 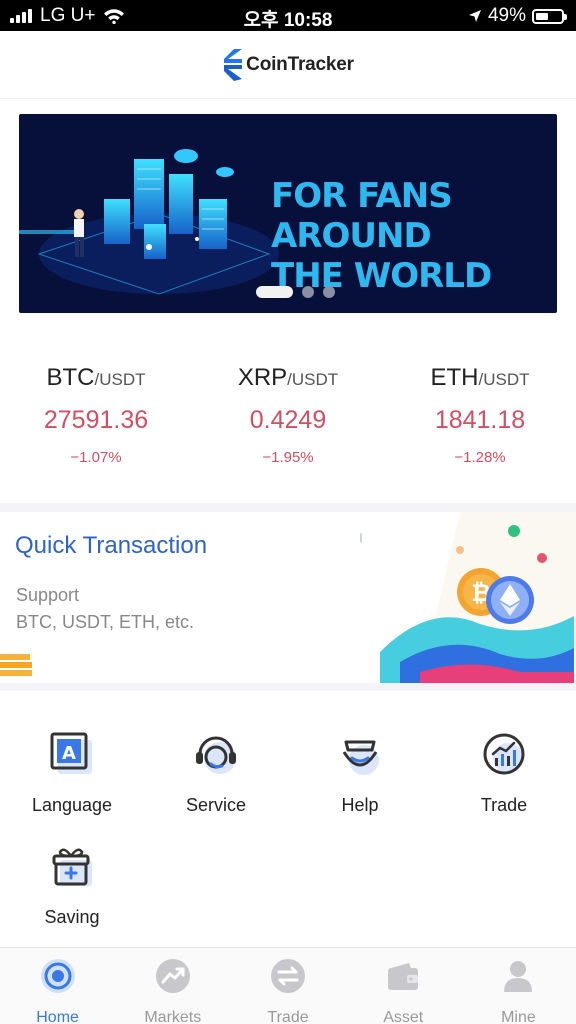 I want to click on ticker-pair: XRP/USDT, so click(x=288, y=378).